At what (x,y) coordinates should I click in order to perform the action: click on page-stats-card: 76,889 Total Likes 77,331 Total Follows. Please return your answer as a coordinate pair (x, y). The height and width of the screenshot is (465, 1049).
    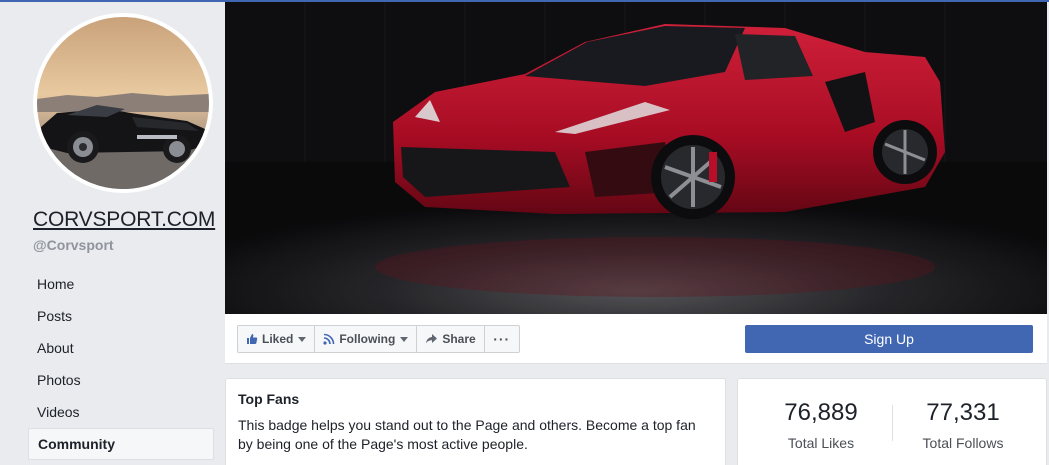
    Looking at the image, I should click on (892, 421).